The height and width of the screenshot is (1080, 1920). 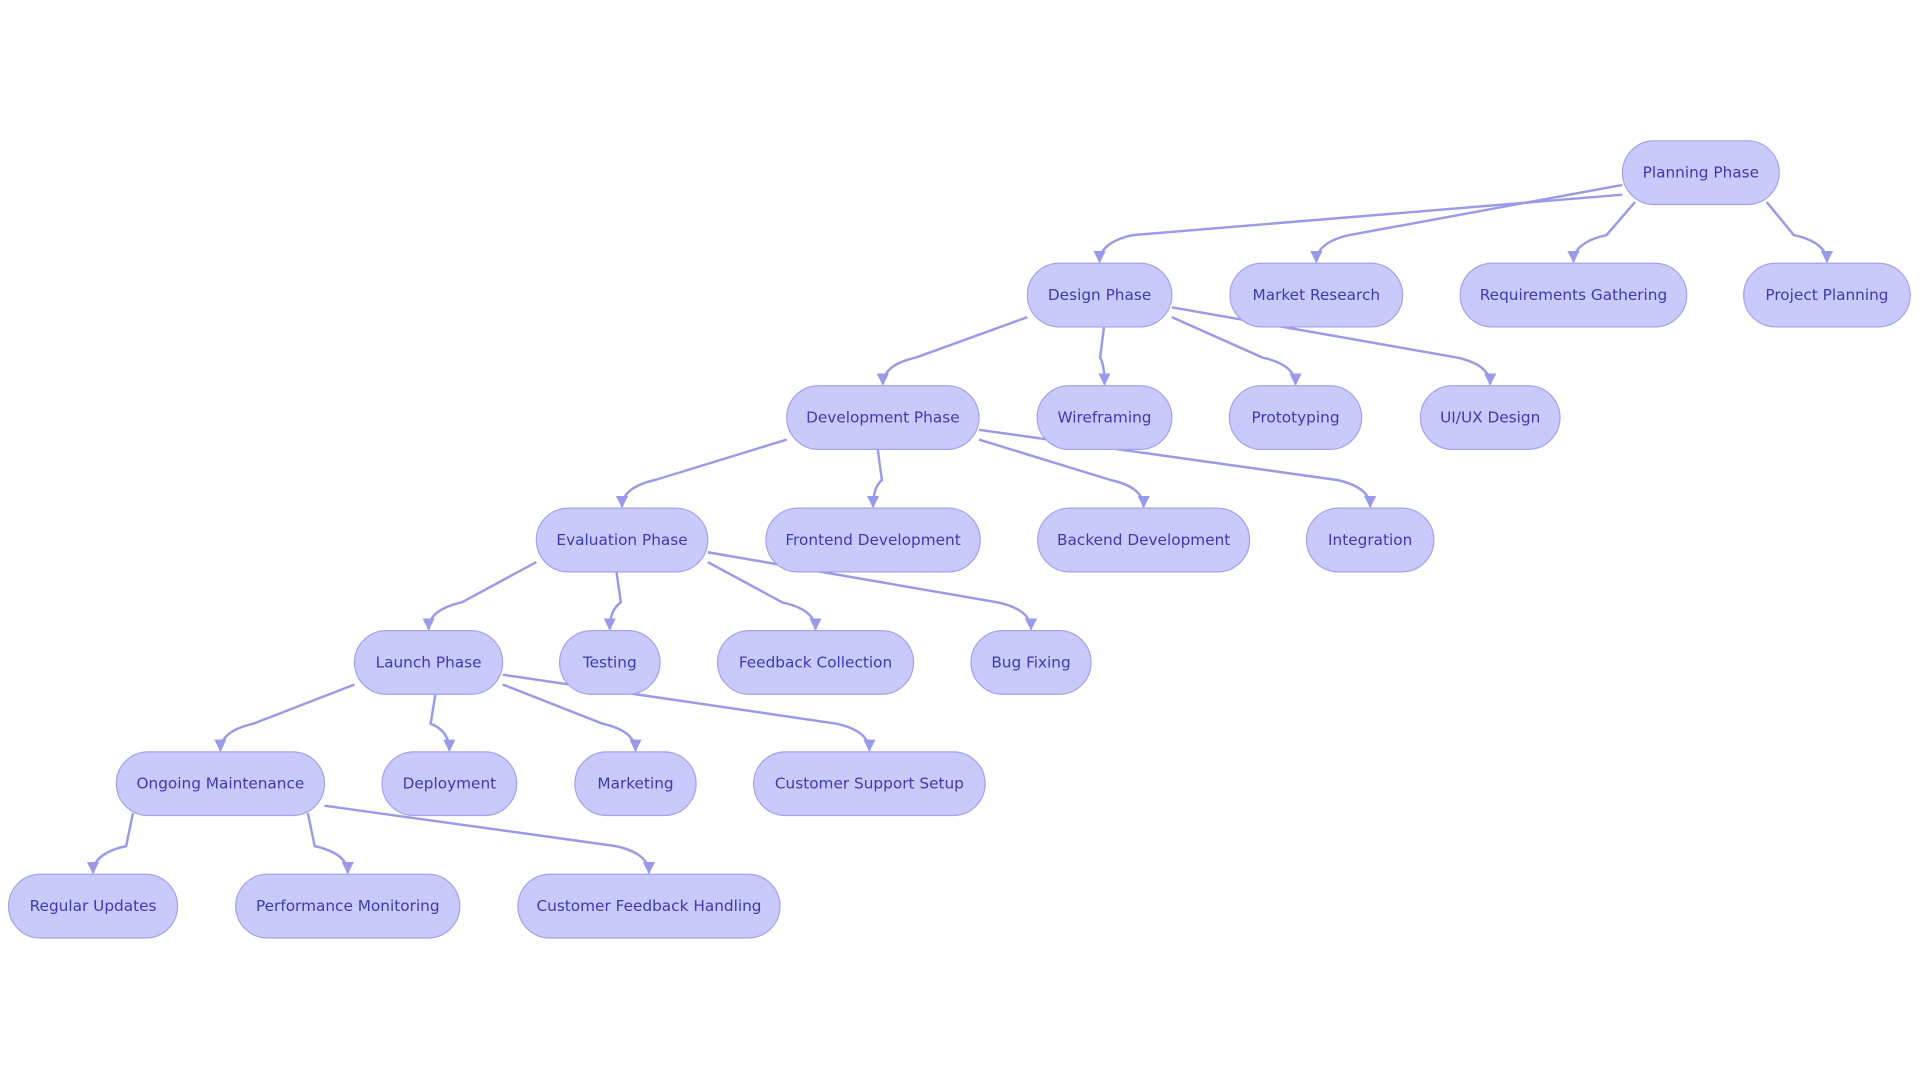 I want to click on node-support: Customer Support Setup, so click(x=869, y=784).